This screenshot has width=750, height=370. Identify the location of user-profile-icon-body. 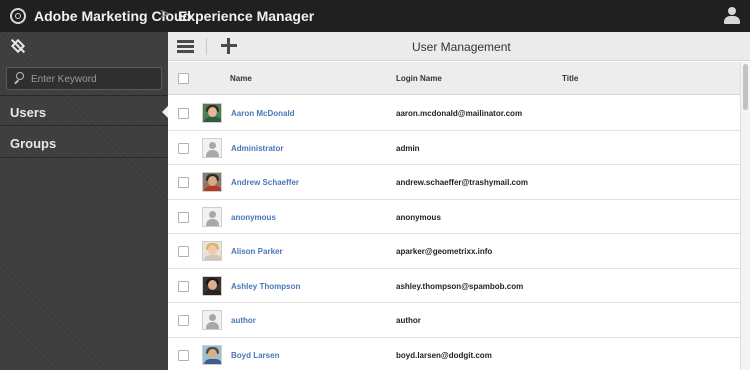
(732, 20).